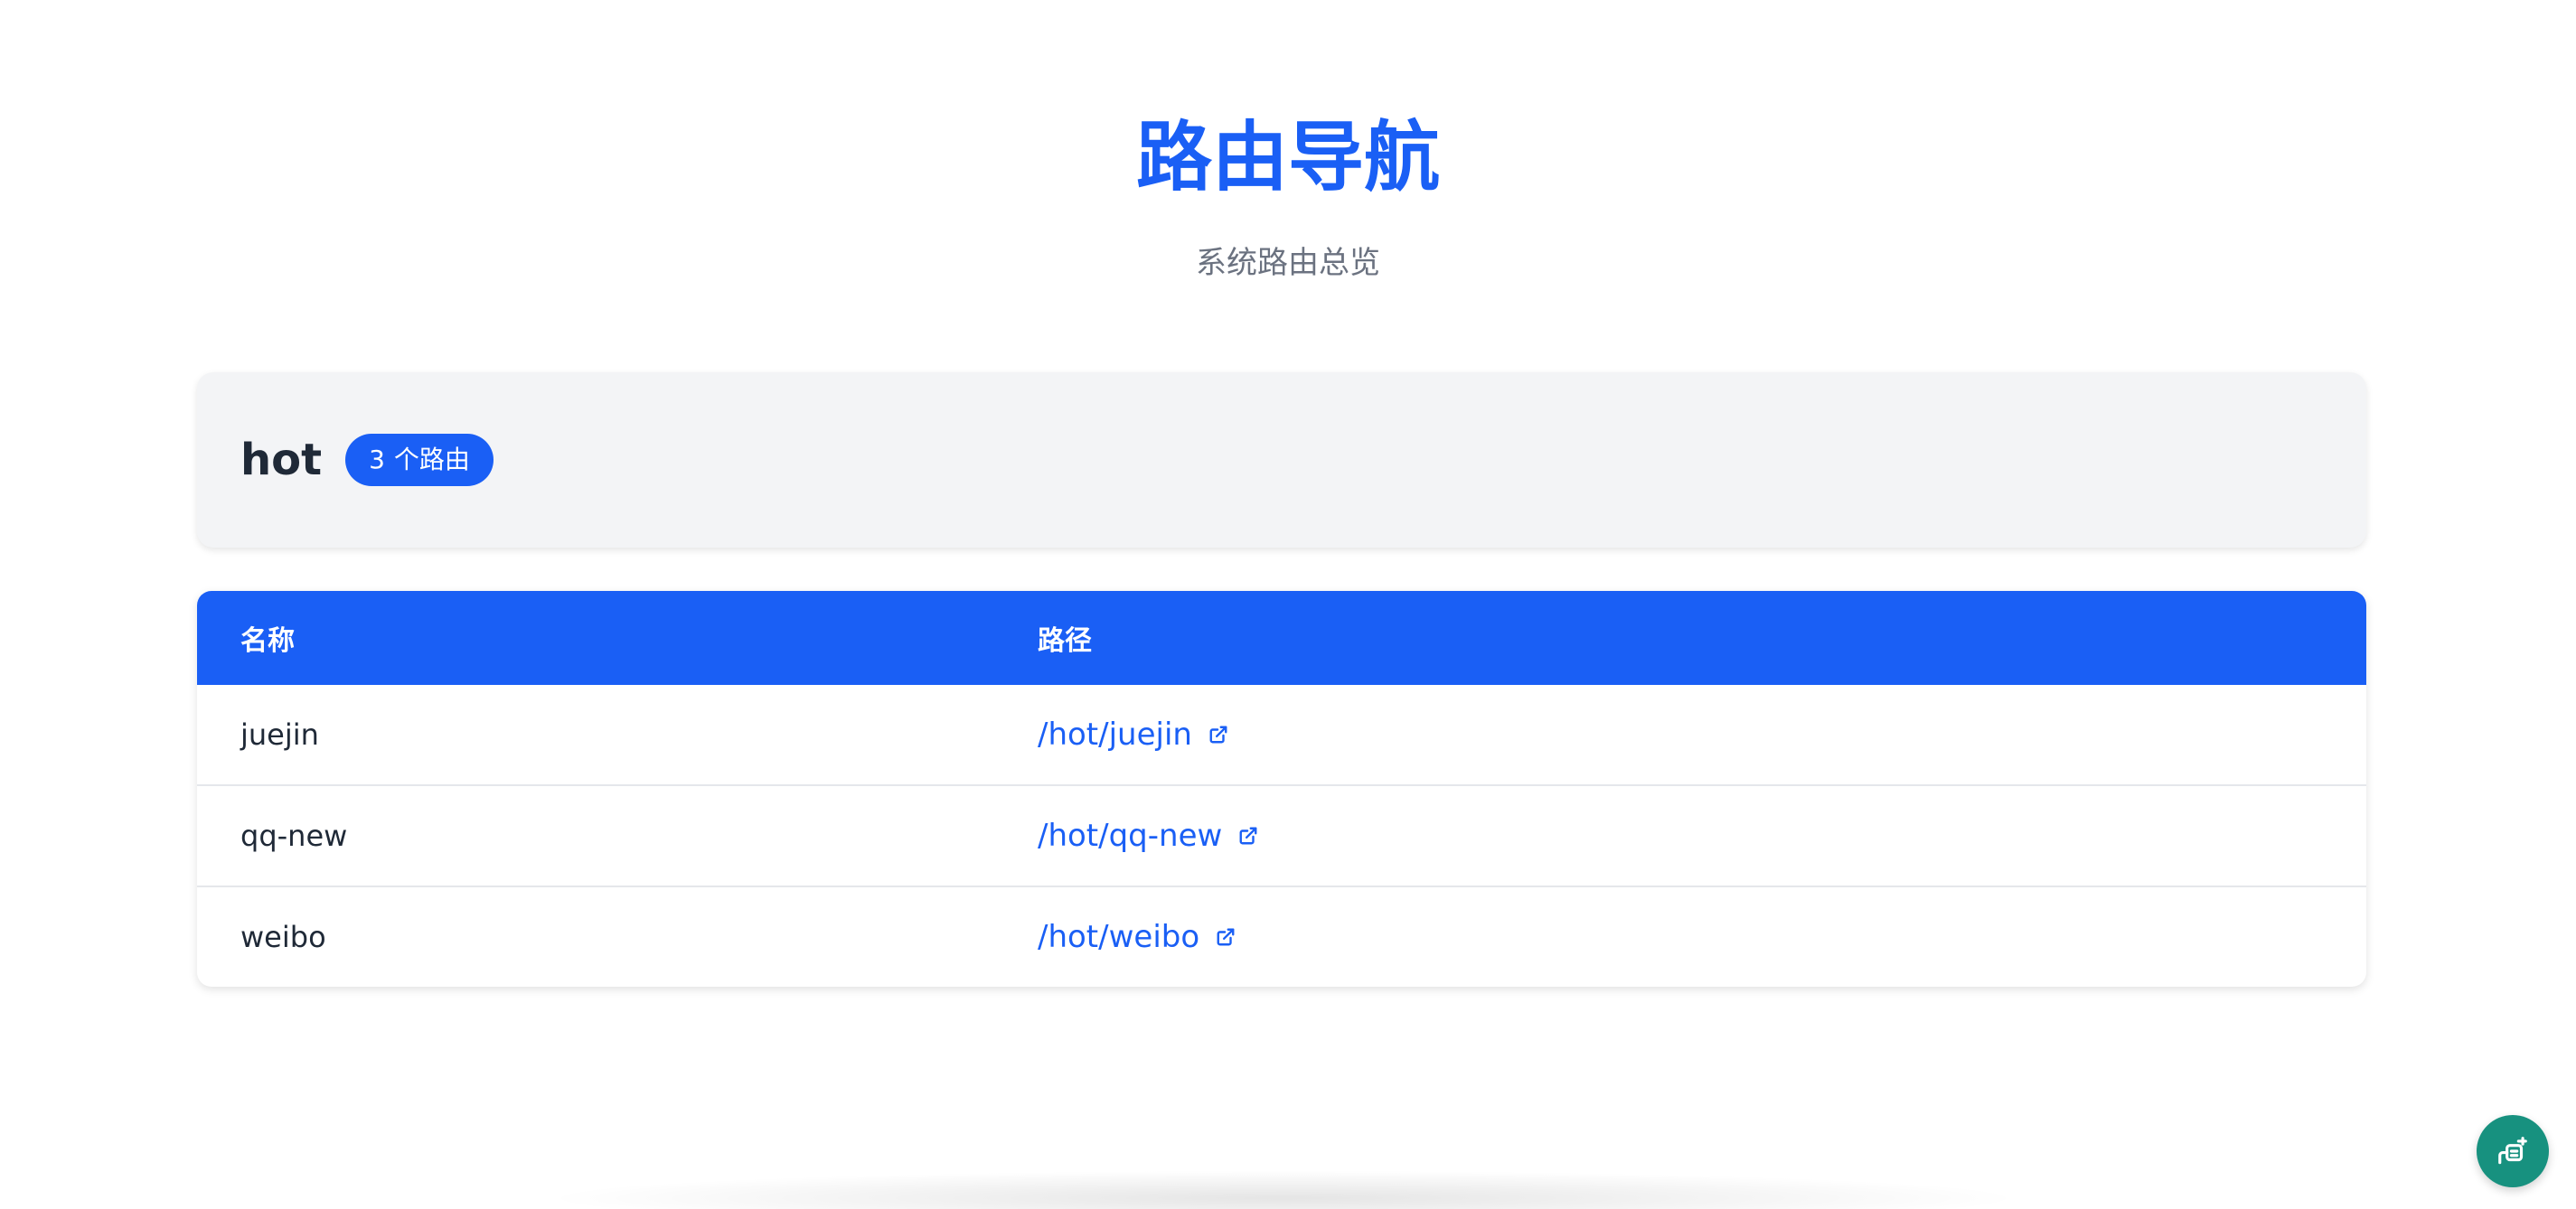  I want to click on route-path-link: /hot/qq-new, so click(1148, 836).